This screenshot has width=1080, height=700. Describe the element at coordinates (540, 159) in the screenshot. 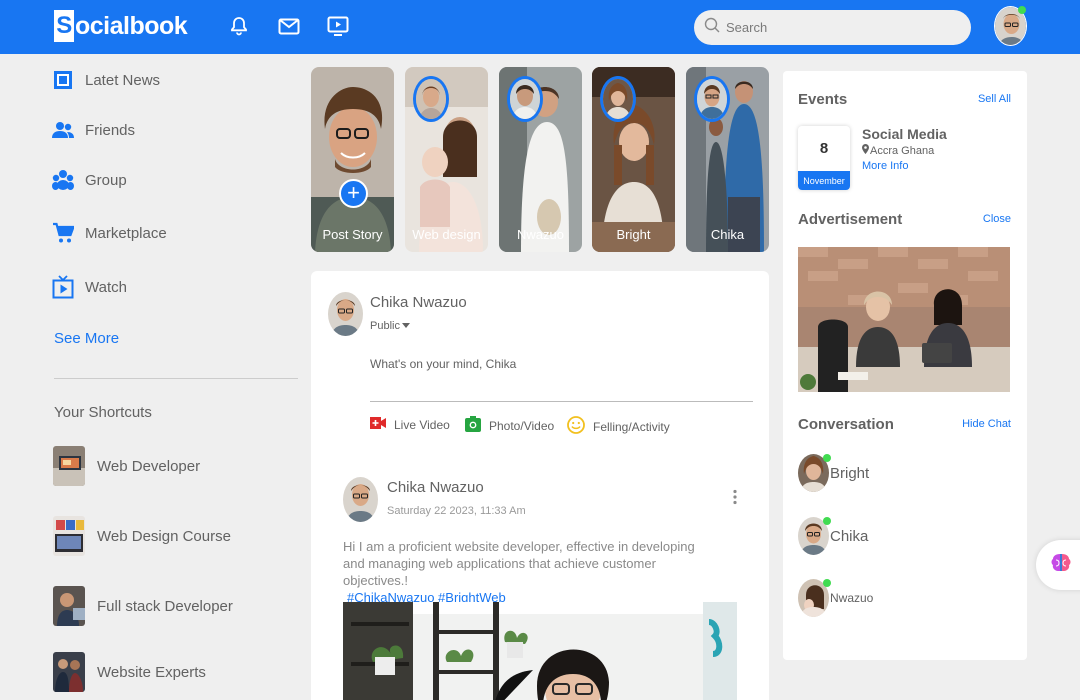

I see `story-card-nwazuo: Nwazuo` at that location.